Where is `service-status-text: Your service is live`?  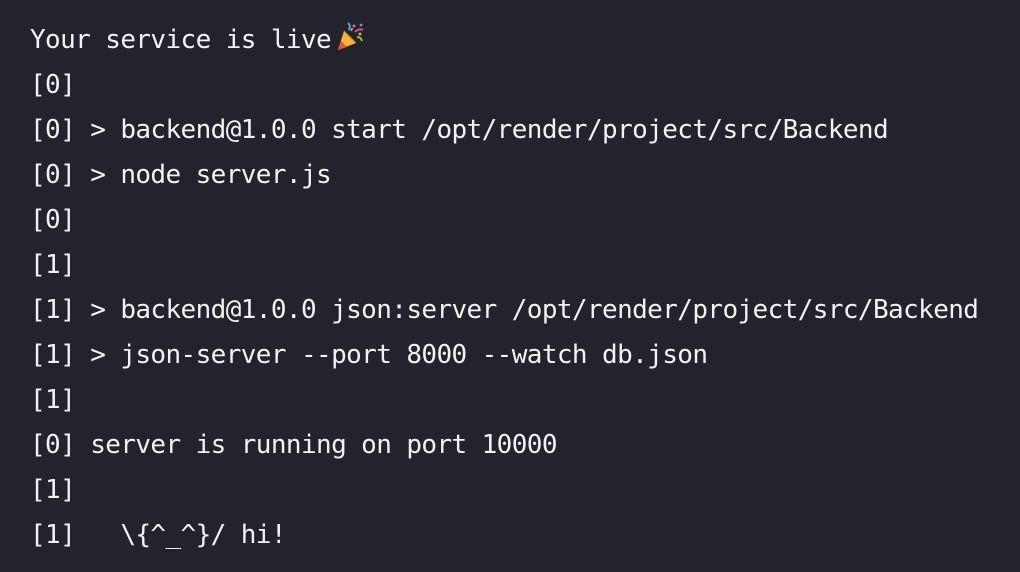
service-status-text: Your service is live is located at coordinates (181, 40).